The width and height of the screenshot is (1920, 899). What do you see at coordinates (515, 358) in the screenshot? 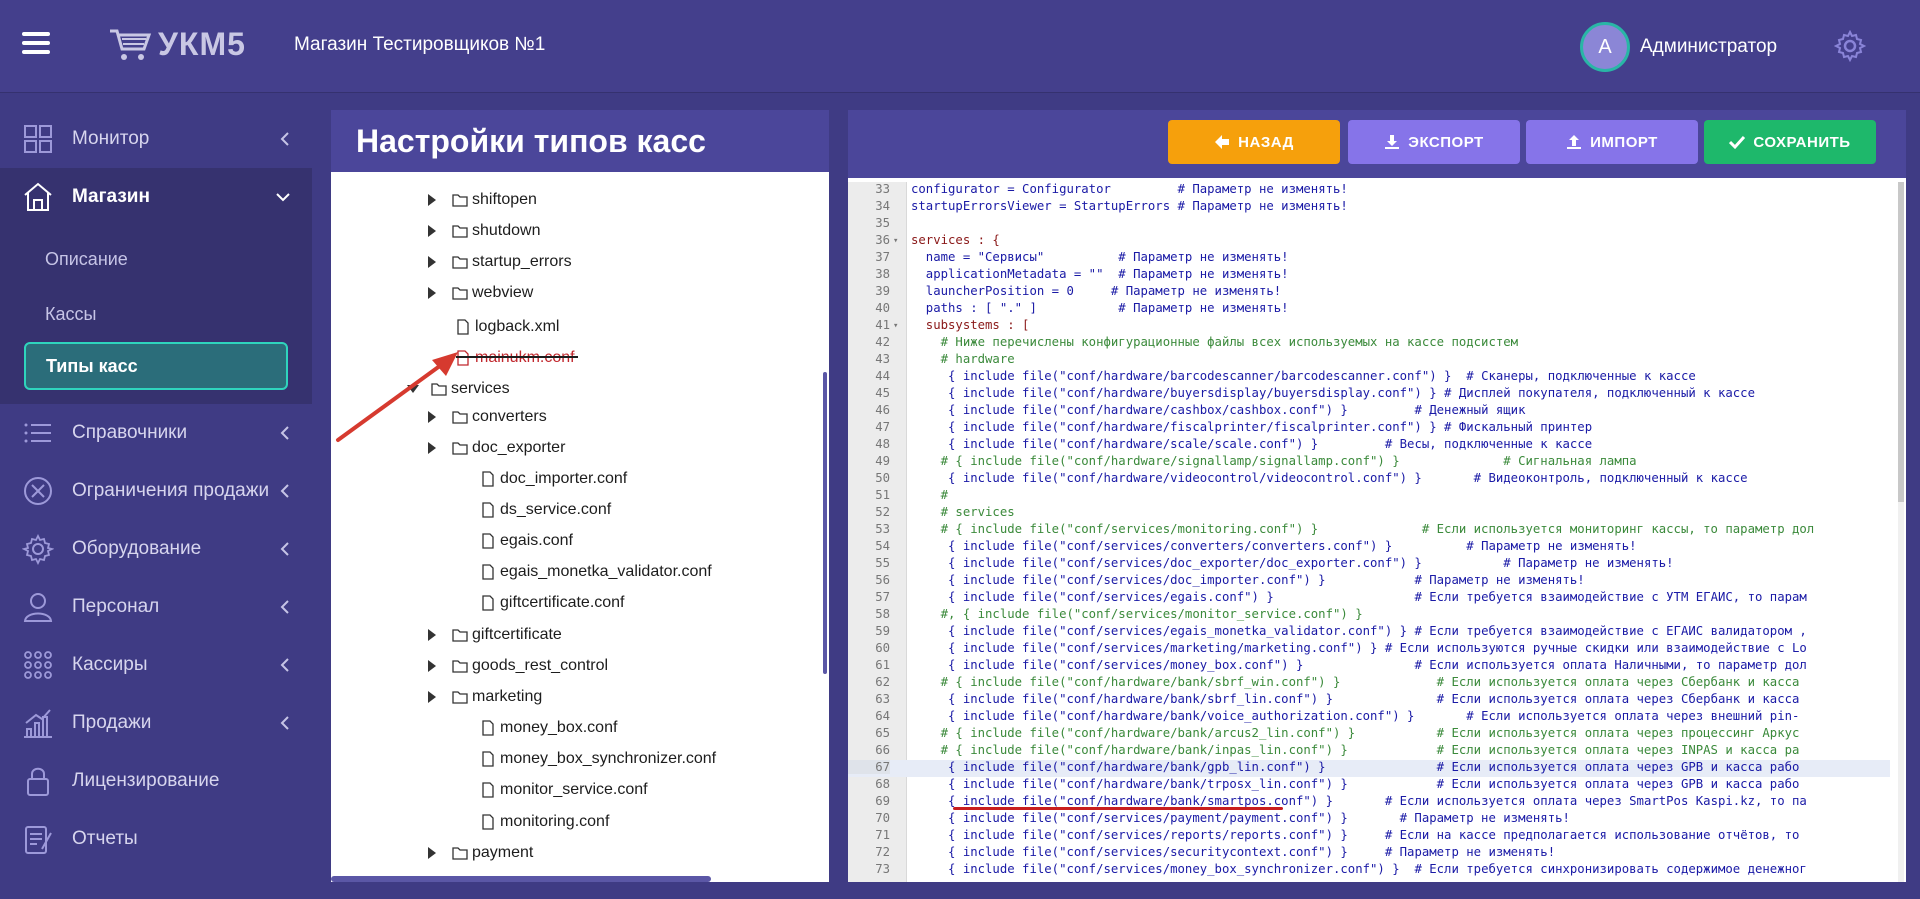
I see `tree-file-item: mainukm.conf` at bounding box center [515, 358].